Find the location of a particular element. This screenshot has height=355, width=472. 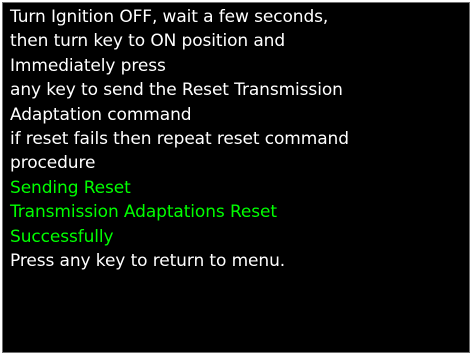

instruction-line: Turn Ignition OFF, wait a few seconds, is located at coordinates (169, 17).